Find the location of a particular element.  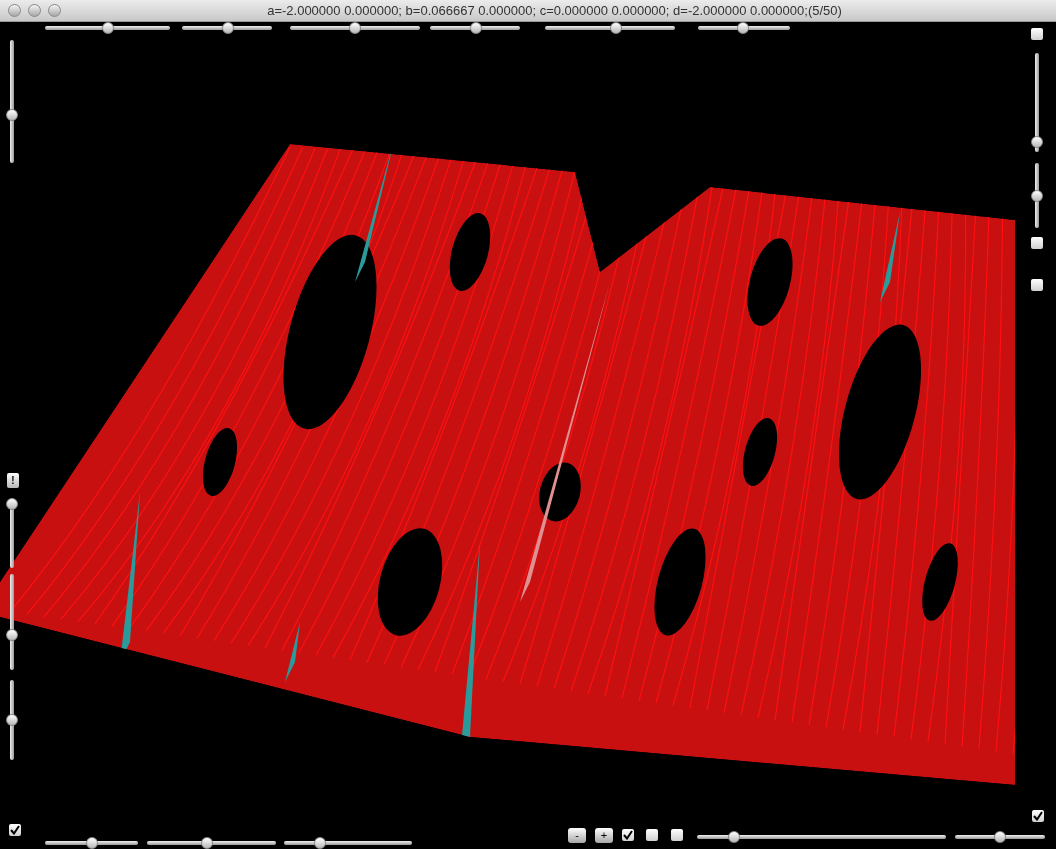

zoom-button: - is located at coordinates (577, 835).